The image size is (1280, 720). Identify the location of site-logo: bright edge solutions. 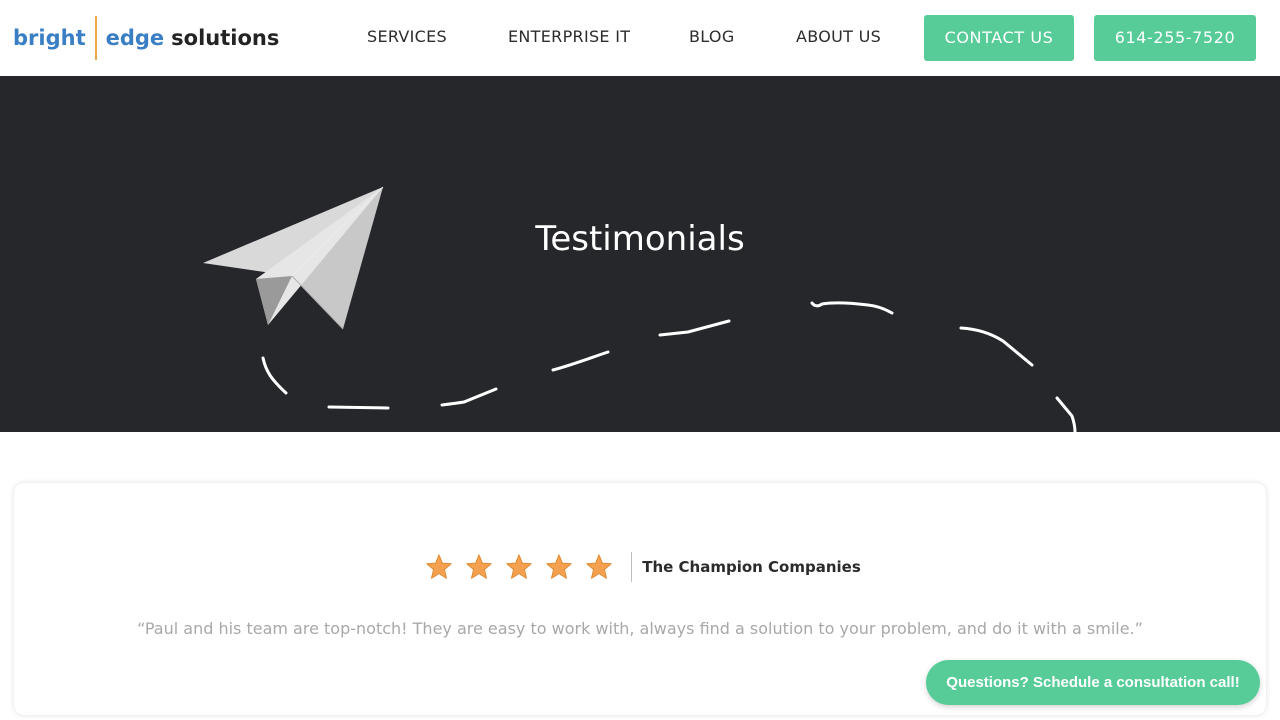
(146, 38).